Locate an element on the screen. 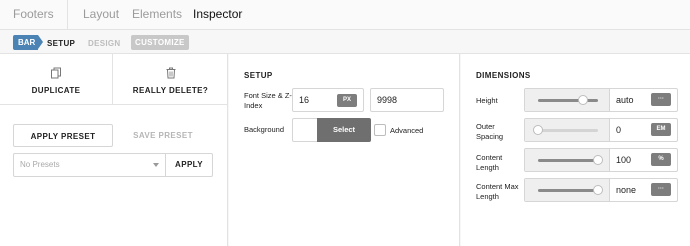 The height and width of the screenshot is (246, 690). copy-icon is located at coordinates (56, 73).